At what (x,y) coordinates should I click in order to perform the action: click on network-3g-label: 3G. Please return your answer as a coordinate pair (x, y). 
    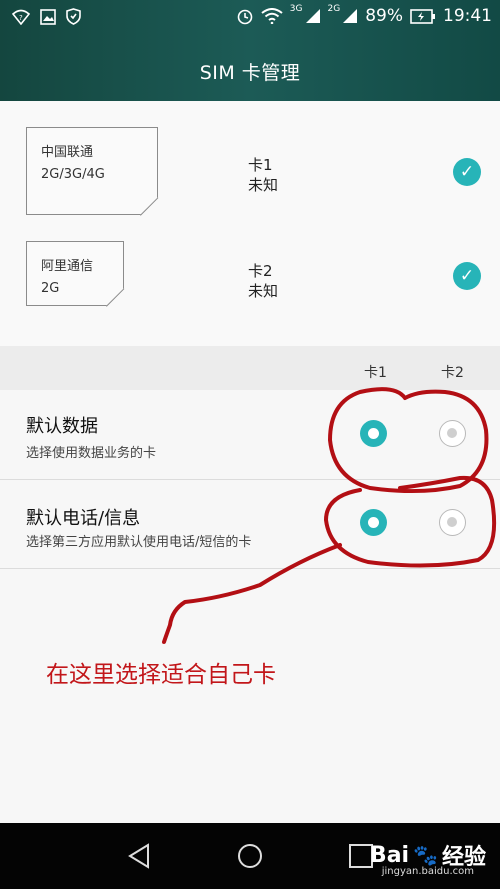
    Looking at the image, I should click on (296, 9).